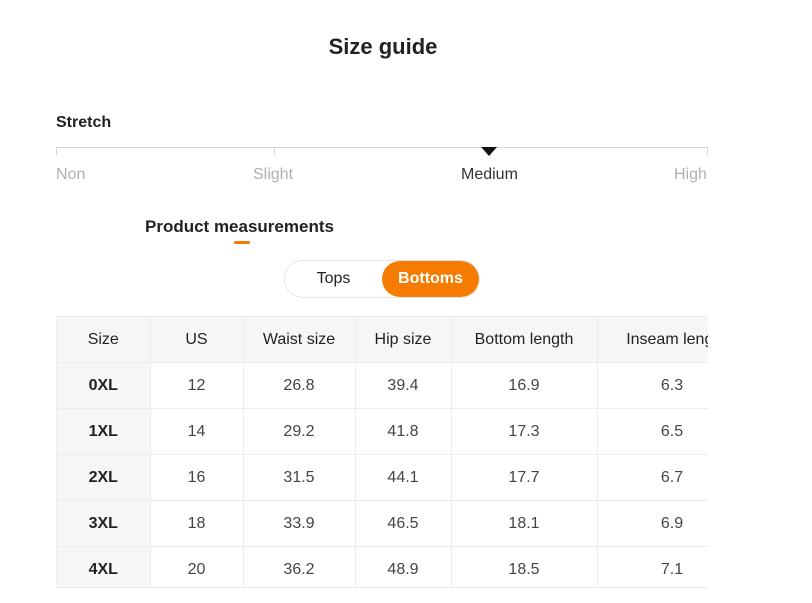  Describe the element at coordinates (524, 431) in the screenshot. I see `bottom-length-cell: 17.3` at that location.